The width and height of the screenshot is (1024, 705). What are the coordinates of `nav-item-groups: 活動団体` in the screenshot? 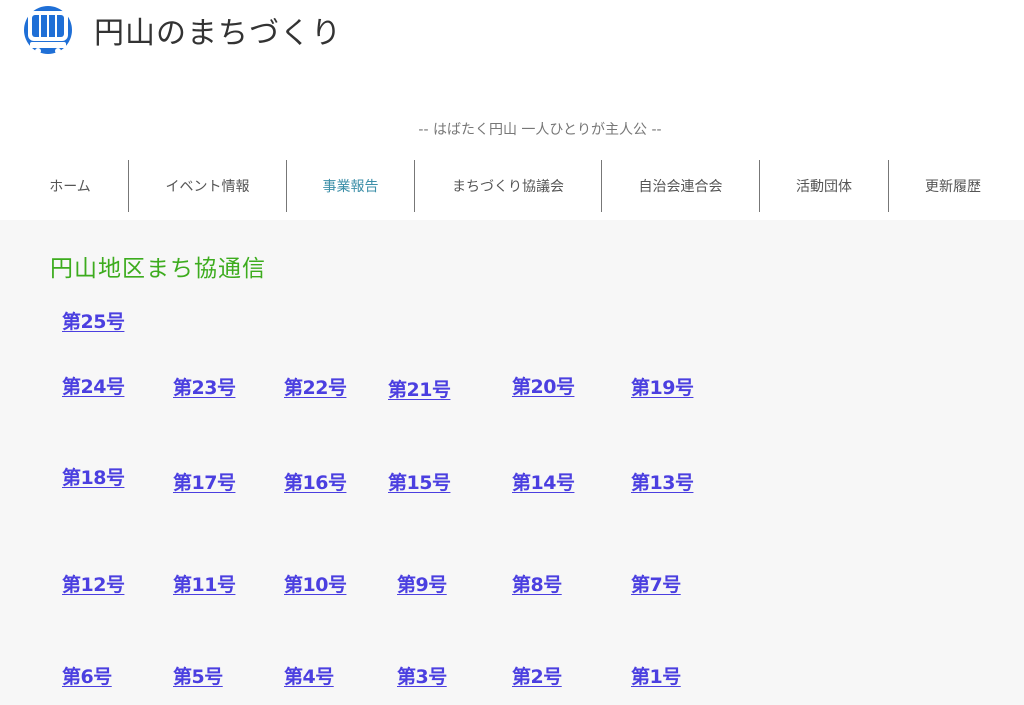 It's located at (824, 186).